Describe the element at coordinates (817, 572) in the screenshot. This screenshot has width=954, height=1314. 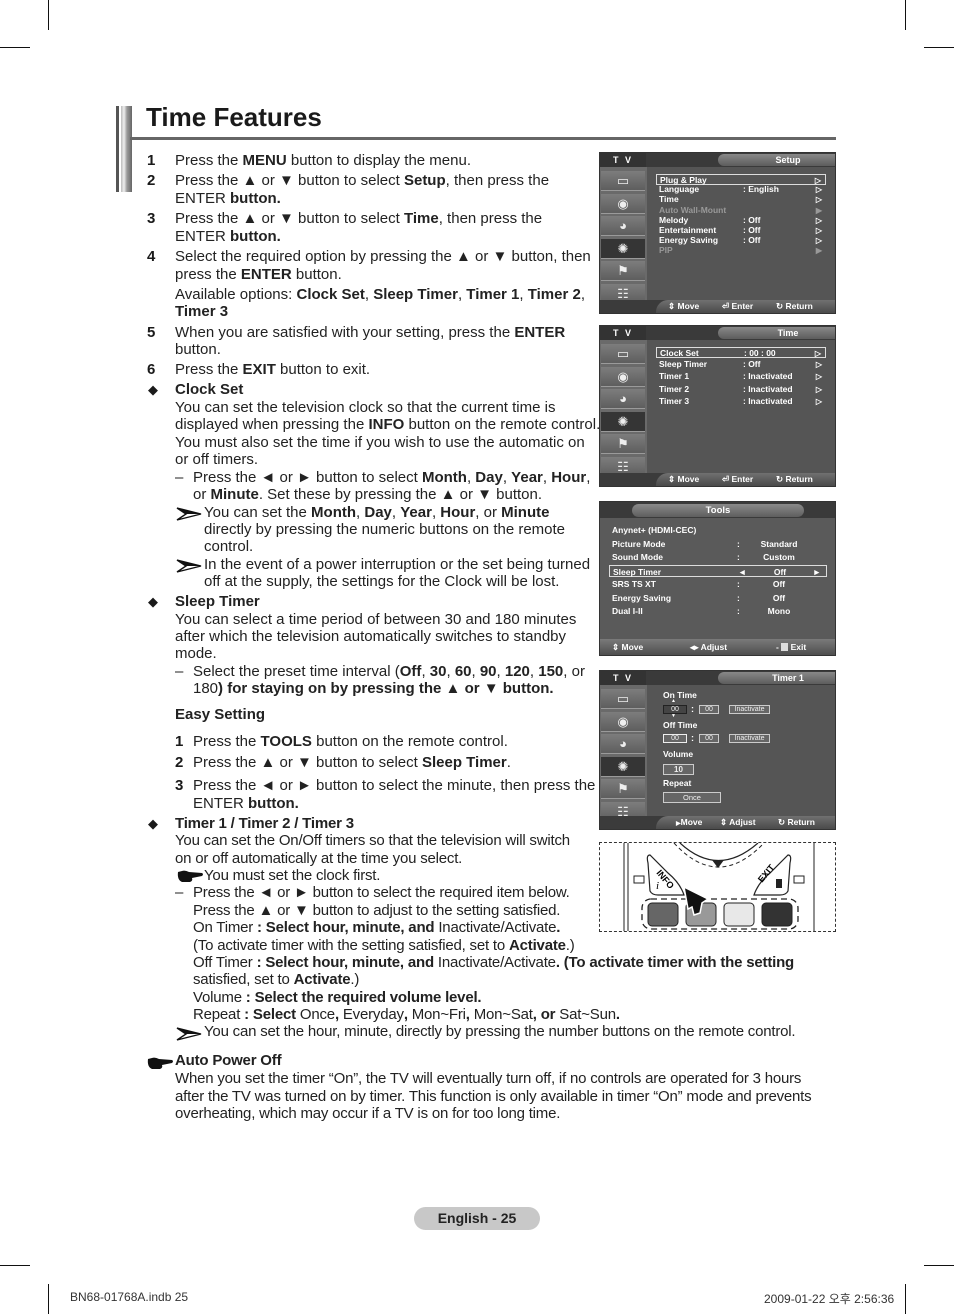
I see `right-arrow-icon: ►` at that location.